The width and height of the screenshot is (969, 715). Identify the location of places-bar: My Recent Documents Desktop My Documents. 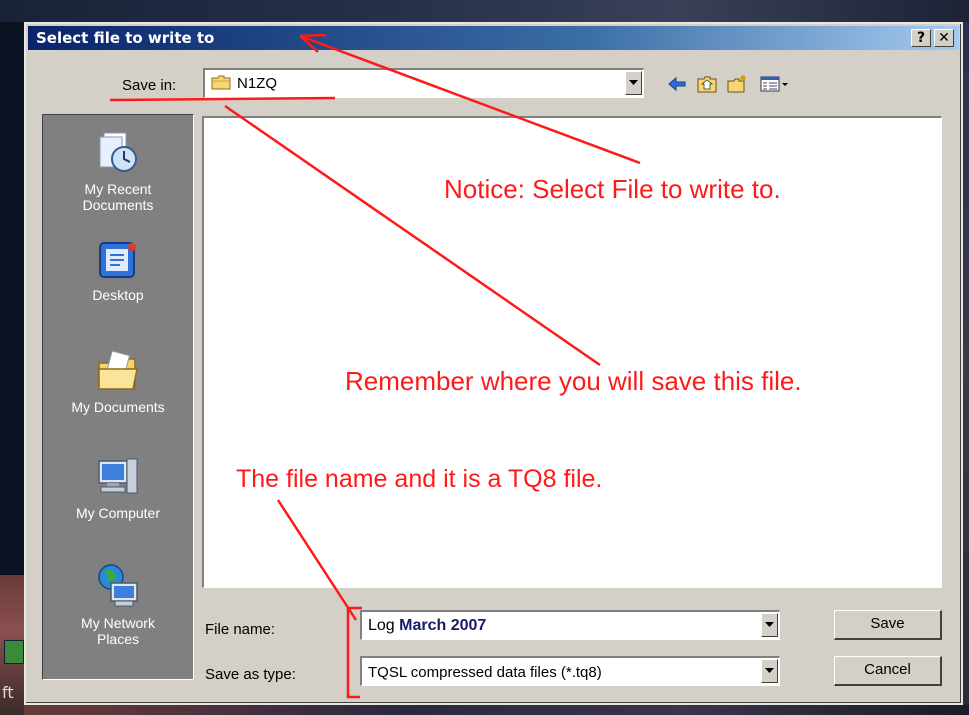
(118, 397).